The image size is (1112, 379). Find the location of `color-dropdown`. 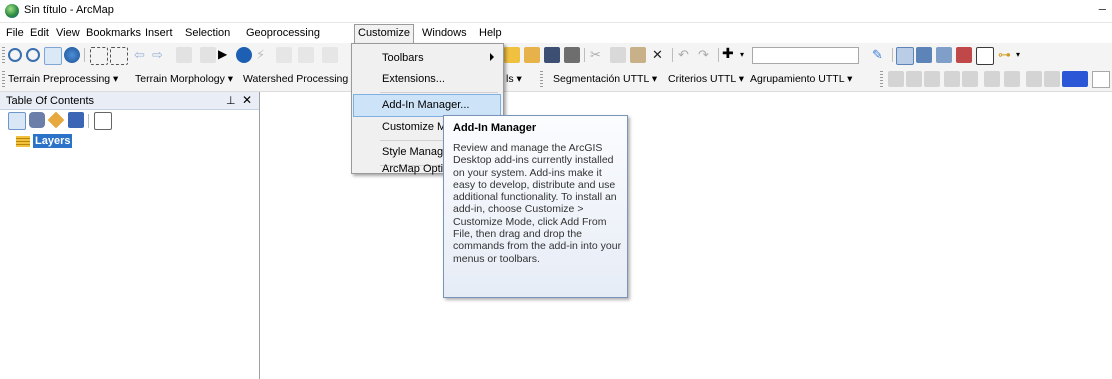

color-dropdown is located at coordinates (1101, 79).